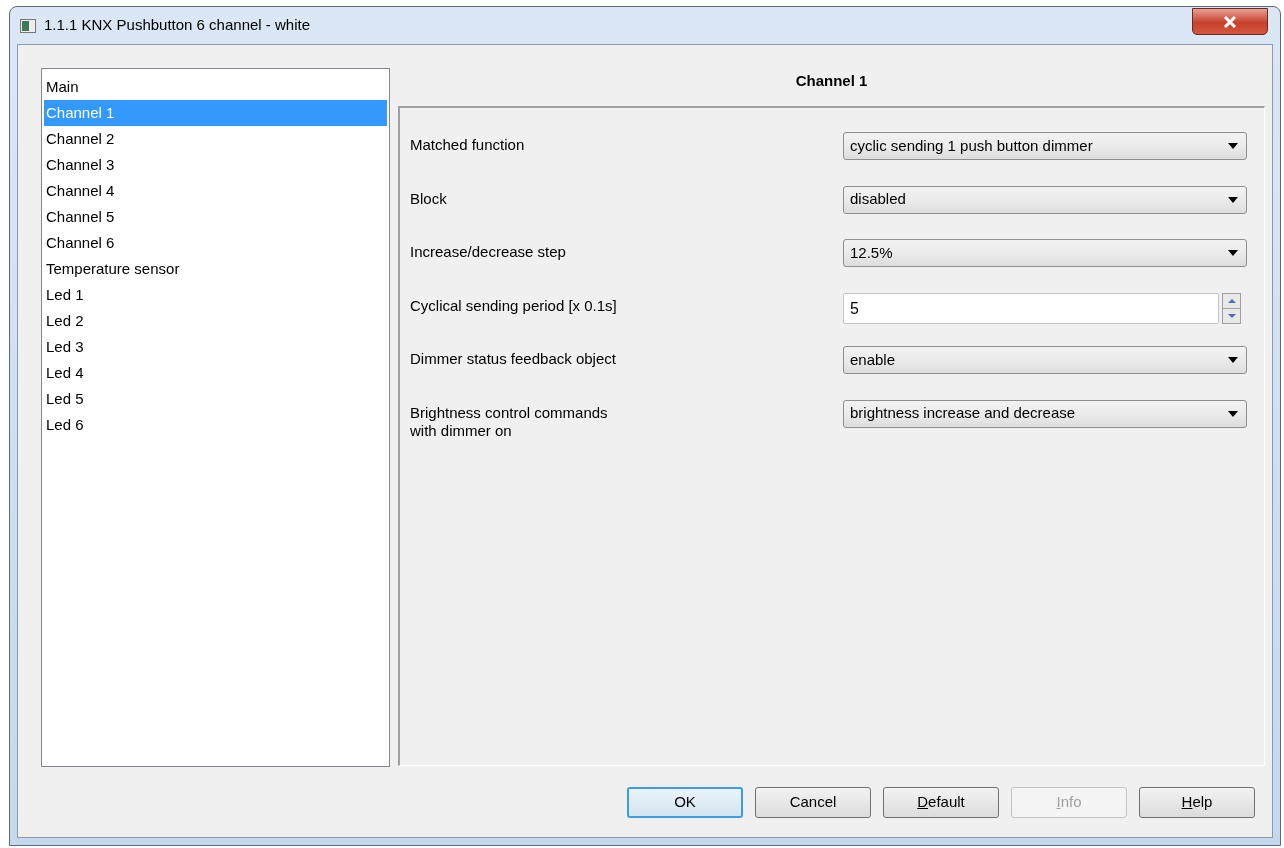  What do you see at coordinates (215, 321) in the screenshot?
I see `sidebar-item: Led 2` at bounding box center [215, 321].